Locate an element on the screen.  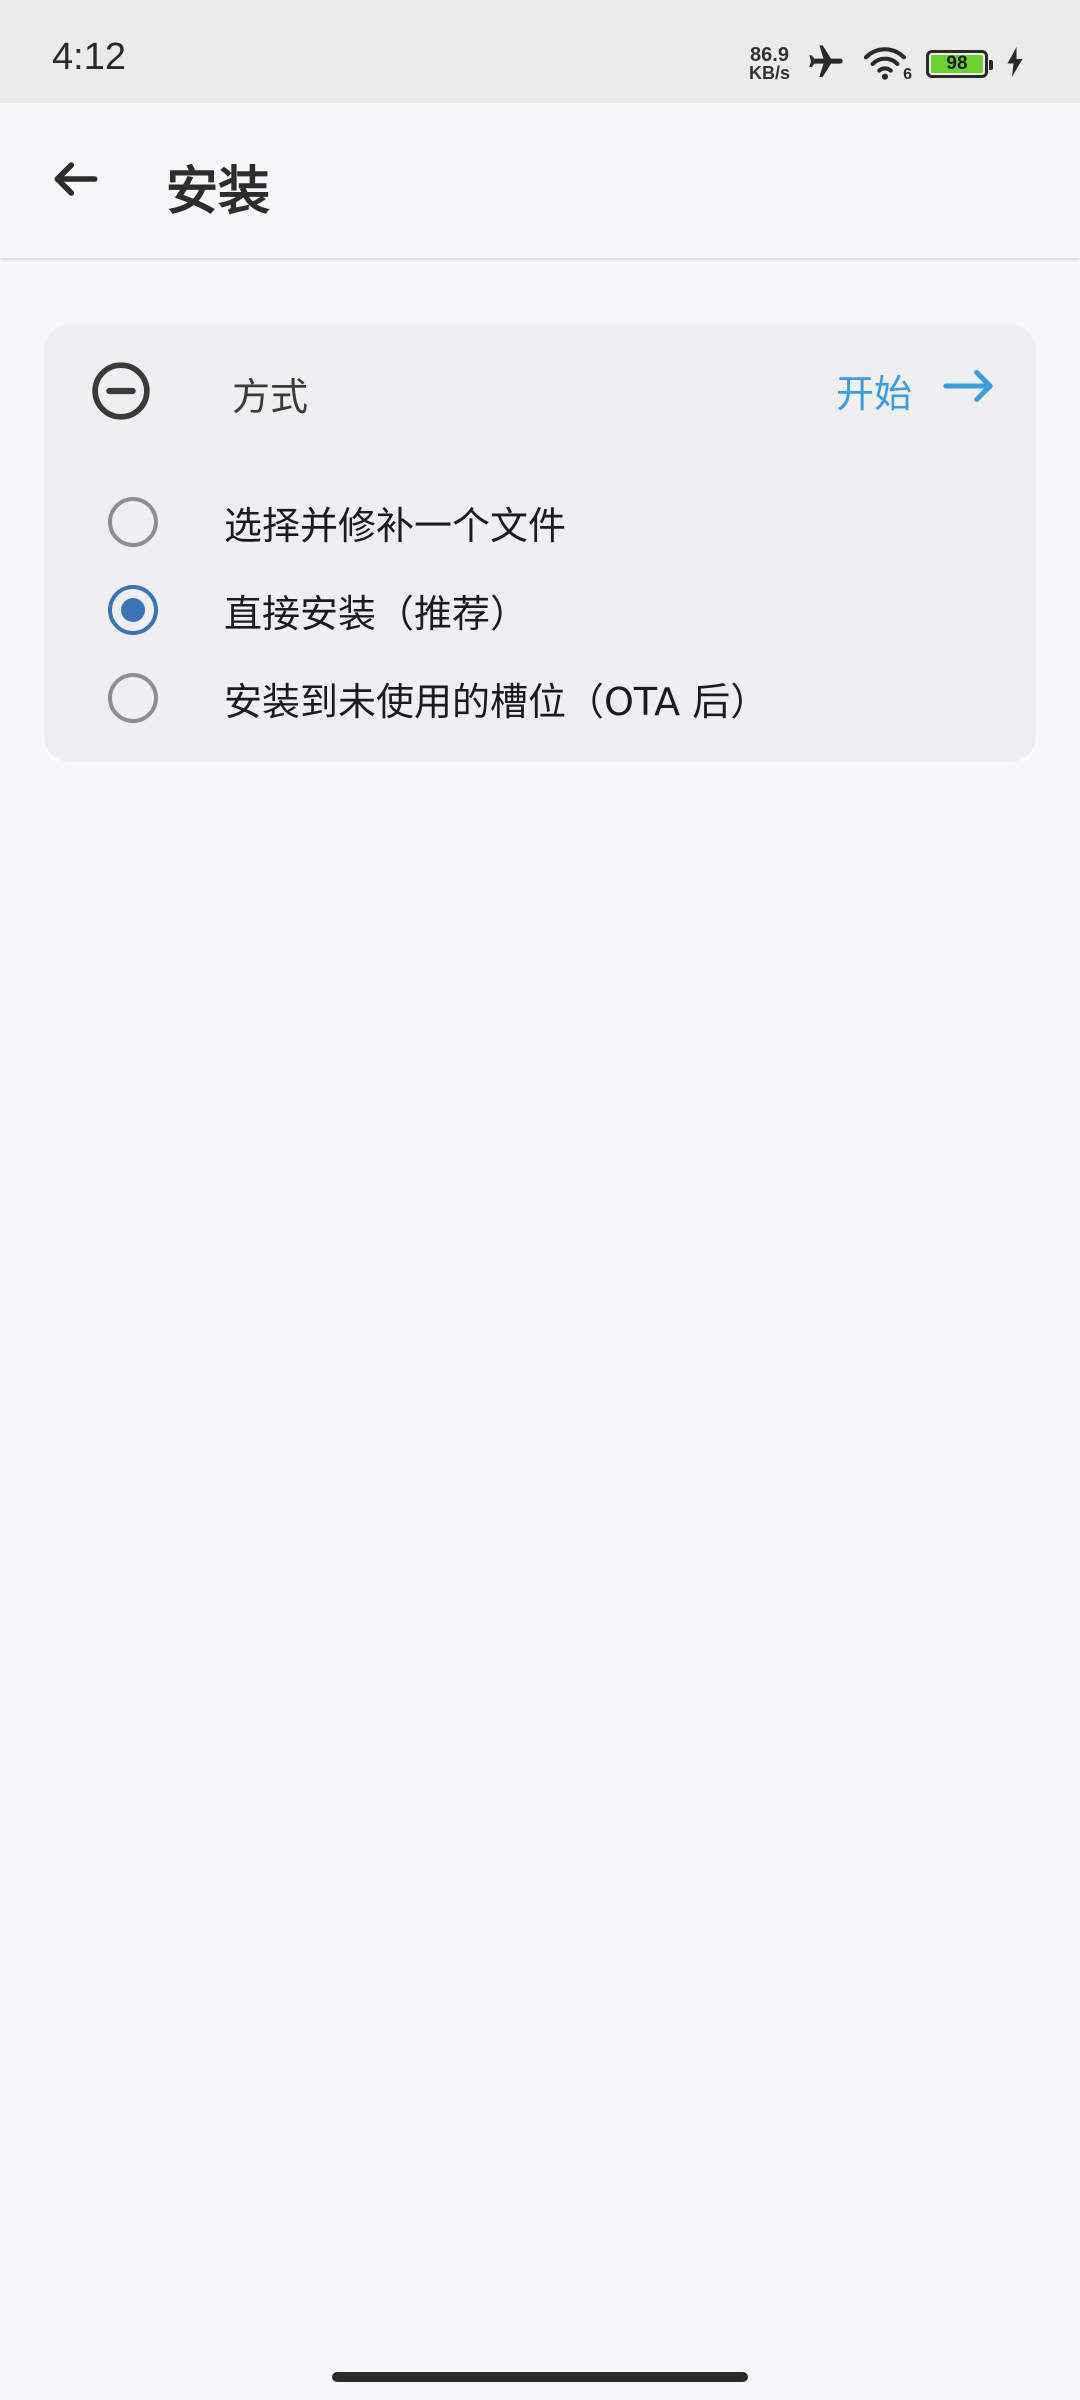
start-button: 开始 is located at coordinates (916, 390).